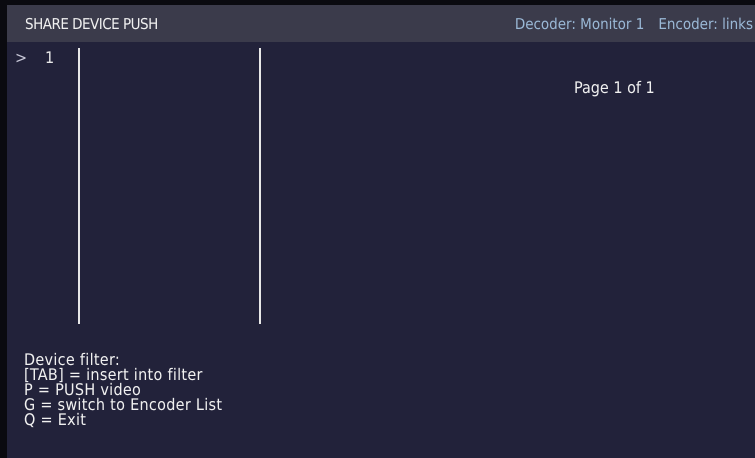 This screenshot has width=755, height=458. I want to click on page-indicator: Page 1 of 1, so click(614, 87).